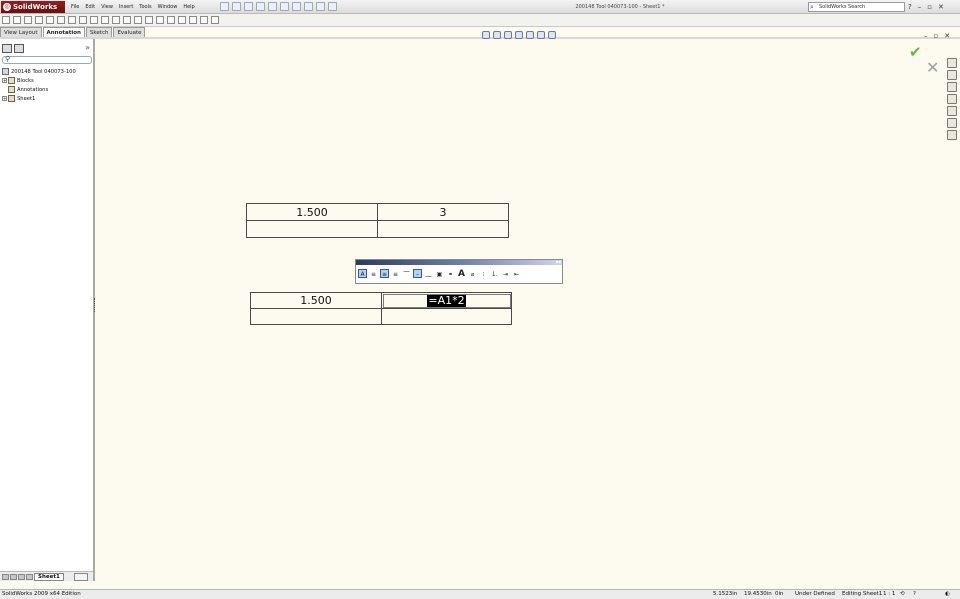 The image size is (960, 599). What do you see at coordinates (461, 274) in the screenshot?
I see `font-icon: A` at bounding box center [461, 274].